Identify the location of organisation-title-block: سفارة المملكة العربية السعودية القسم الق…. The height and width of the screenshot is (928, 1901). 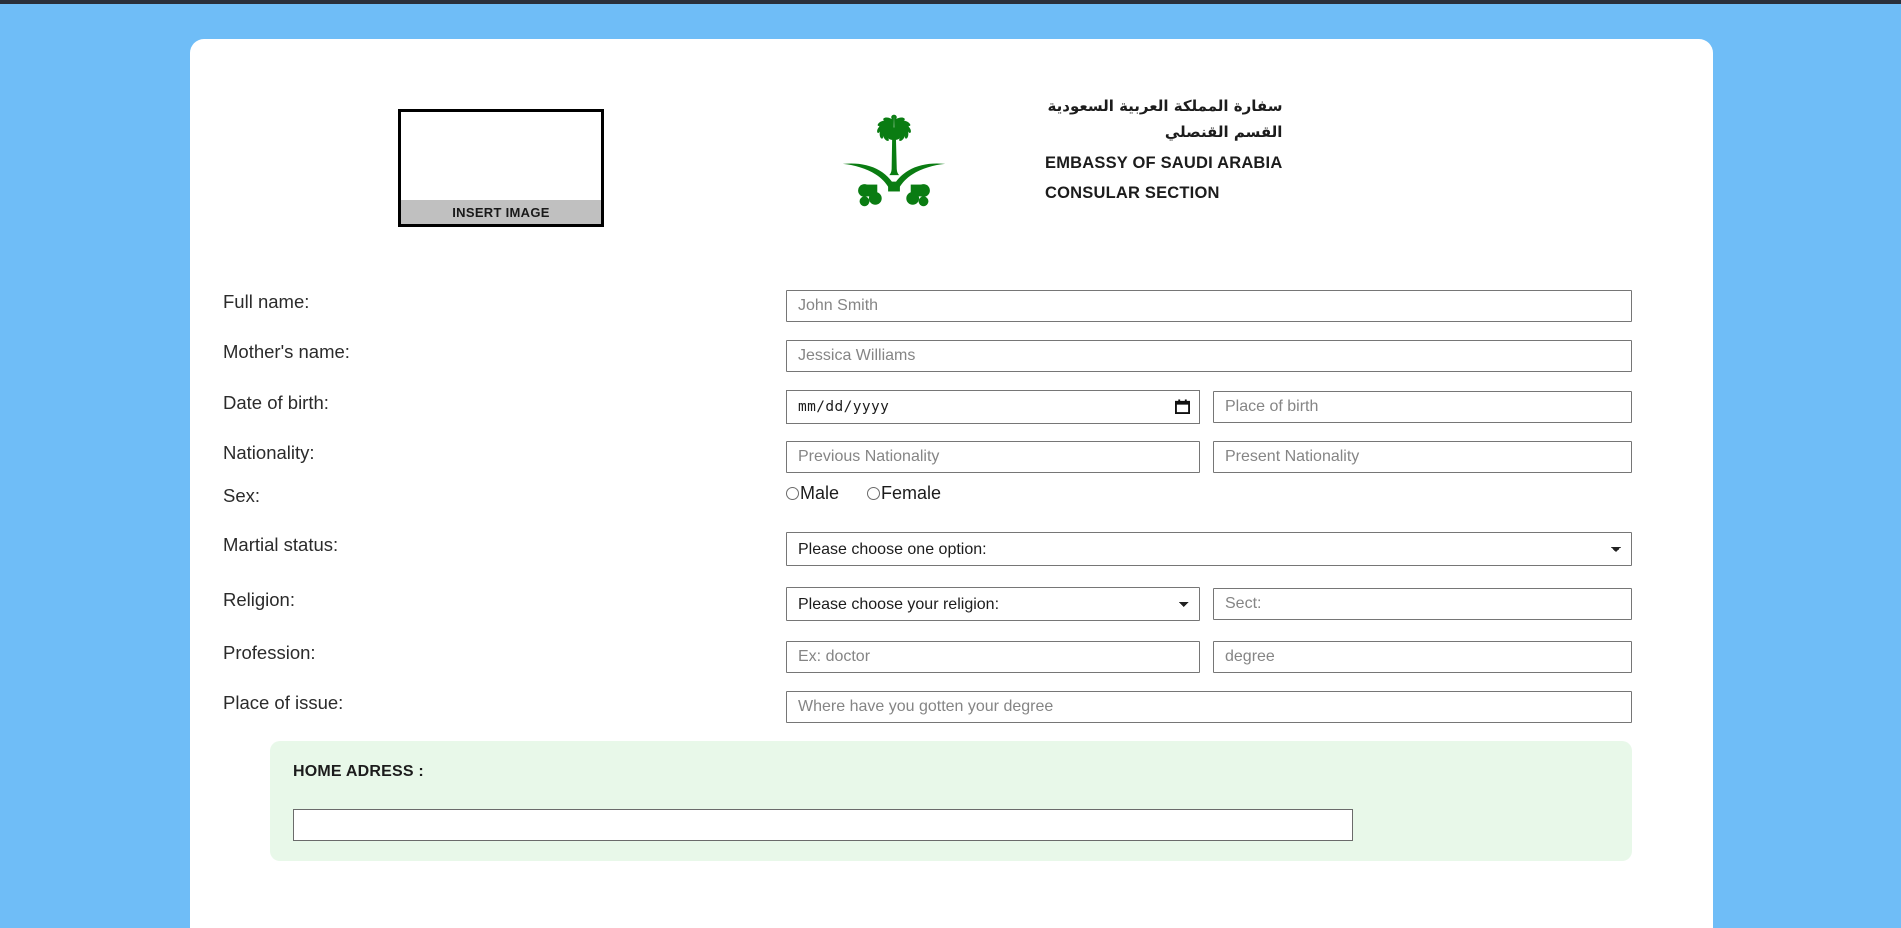
(1163, 156).